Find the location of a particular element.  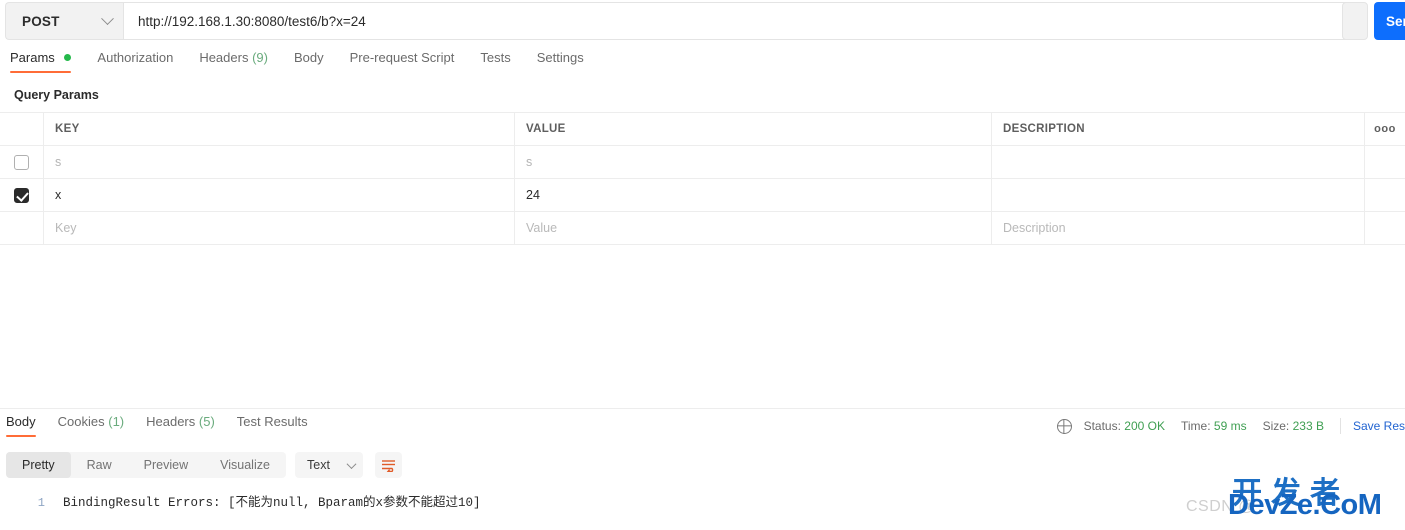

row-value-cell: 24 is located at coordinates (753, 195).